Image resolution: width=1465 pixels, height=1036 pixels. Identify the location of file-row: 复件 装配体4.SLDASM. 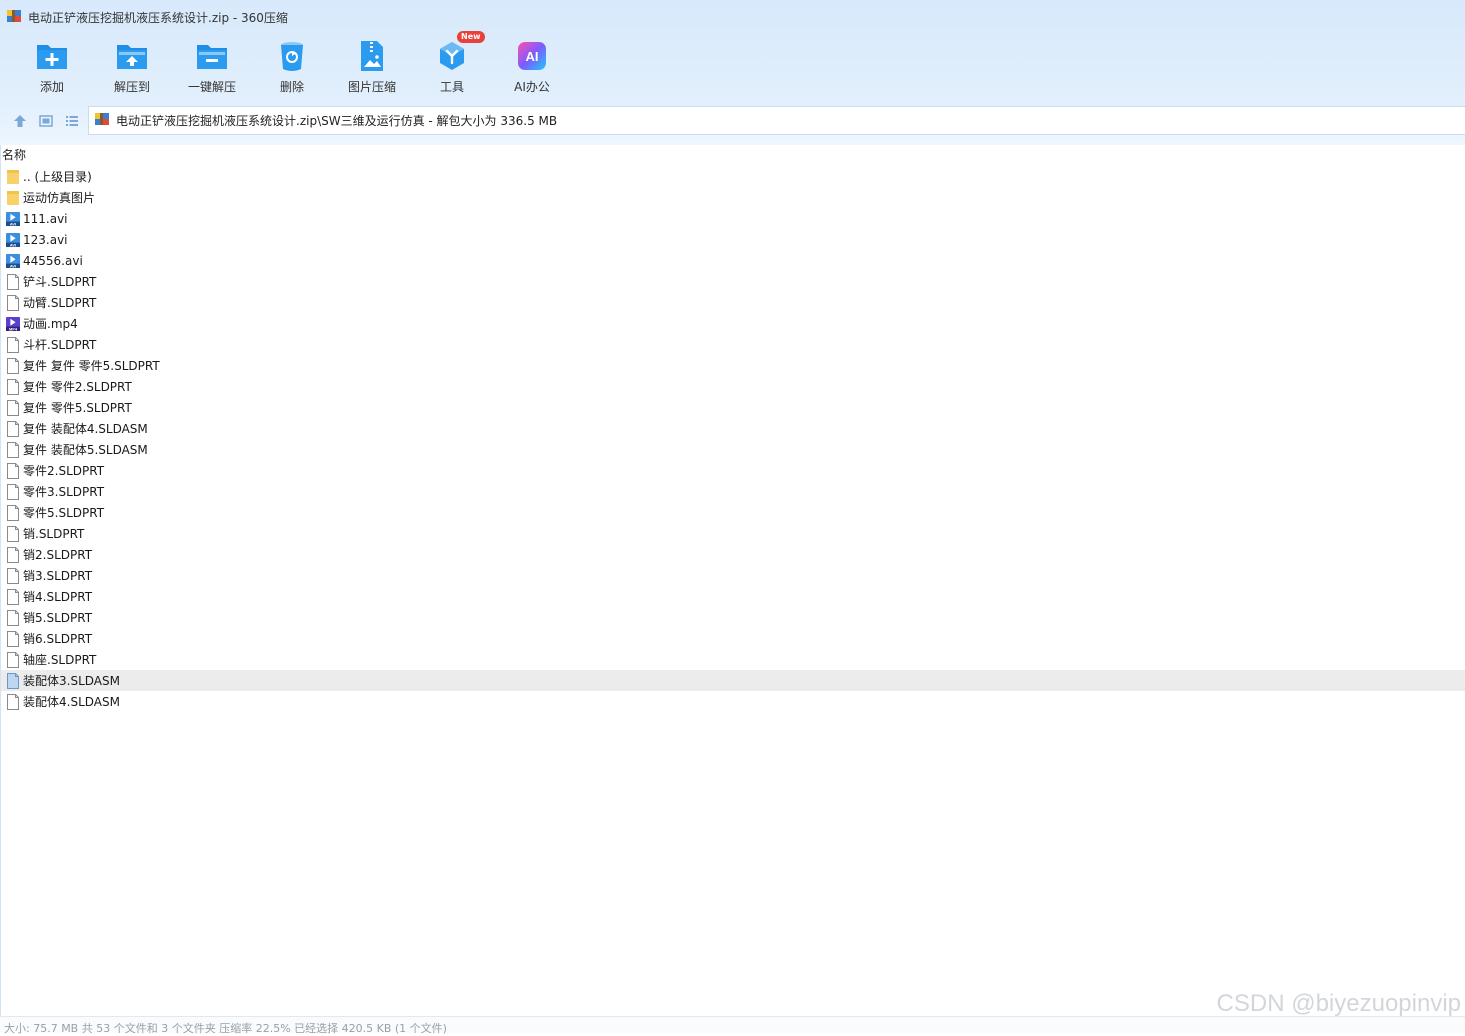
(733, 428).